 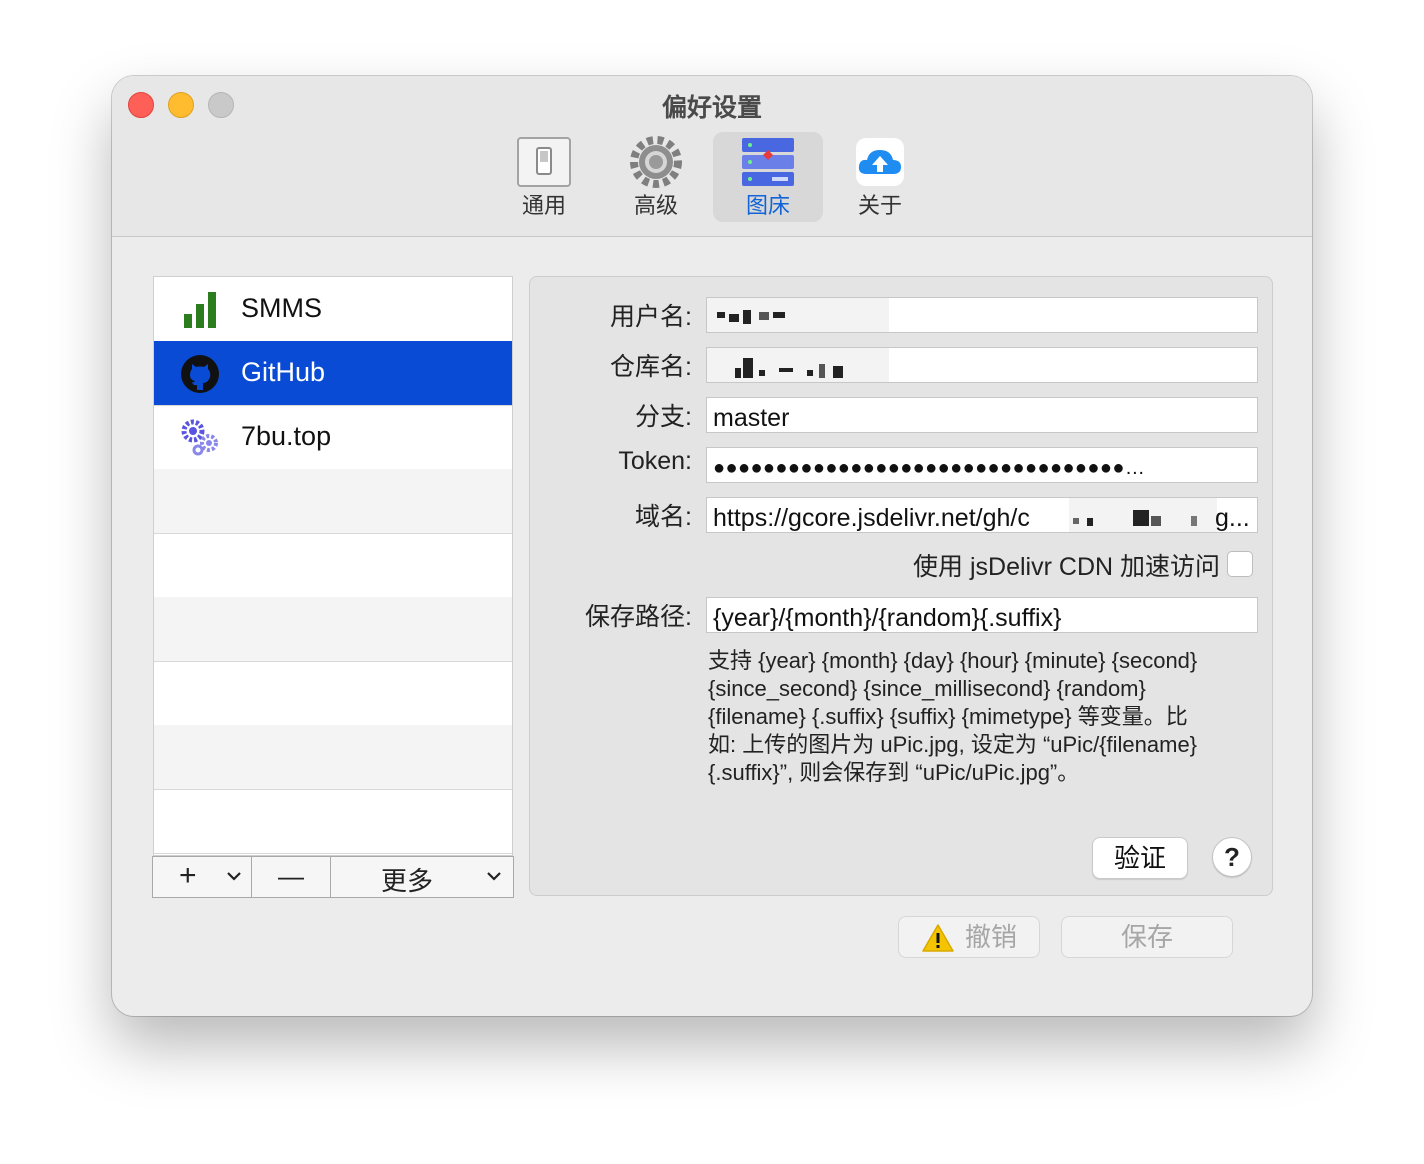 What do you see at coordinates (651, 317) in the screenshot?
I see `username-label: 用户名:` at bounding box center [651, 317].